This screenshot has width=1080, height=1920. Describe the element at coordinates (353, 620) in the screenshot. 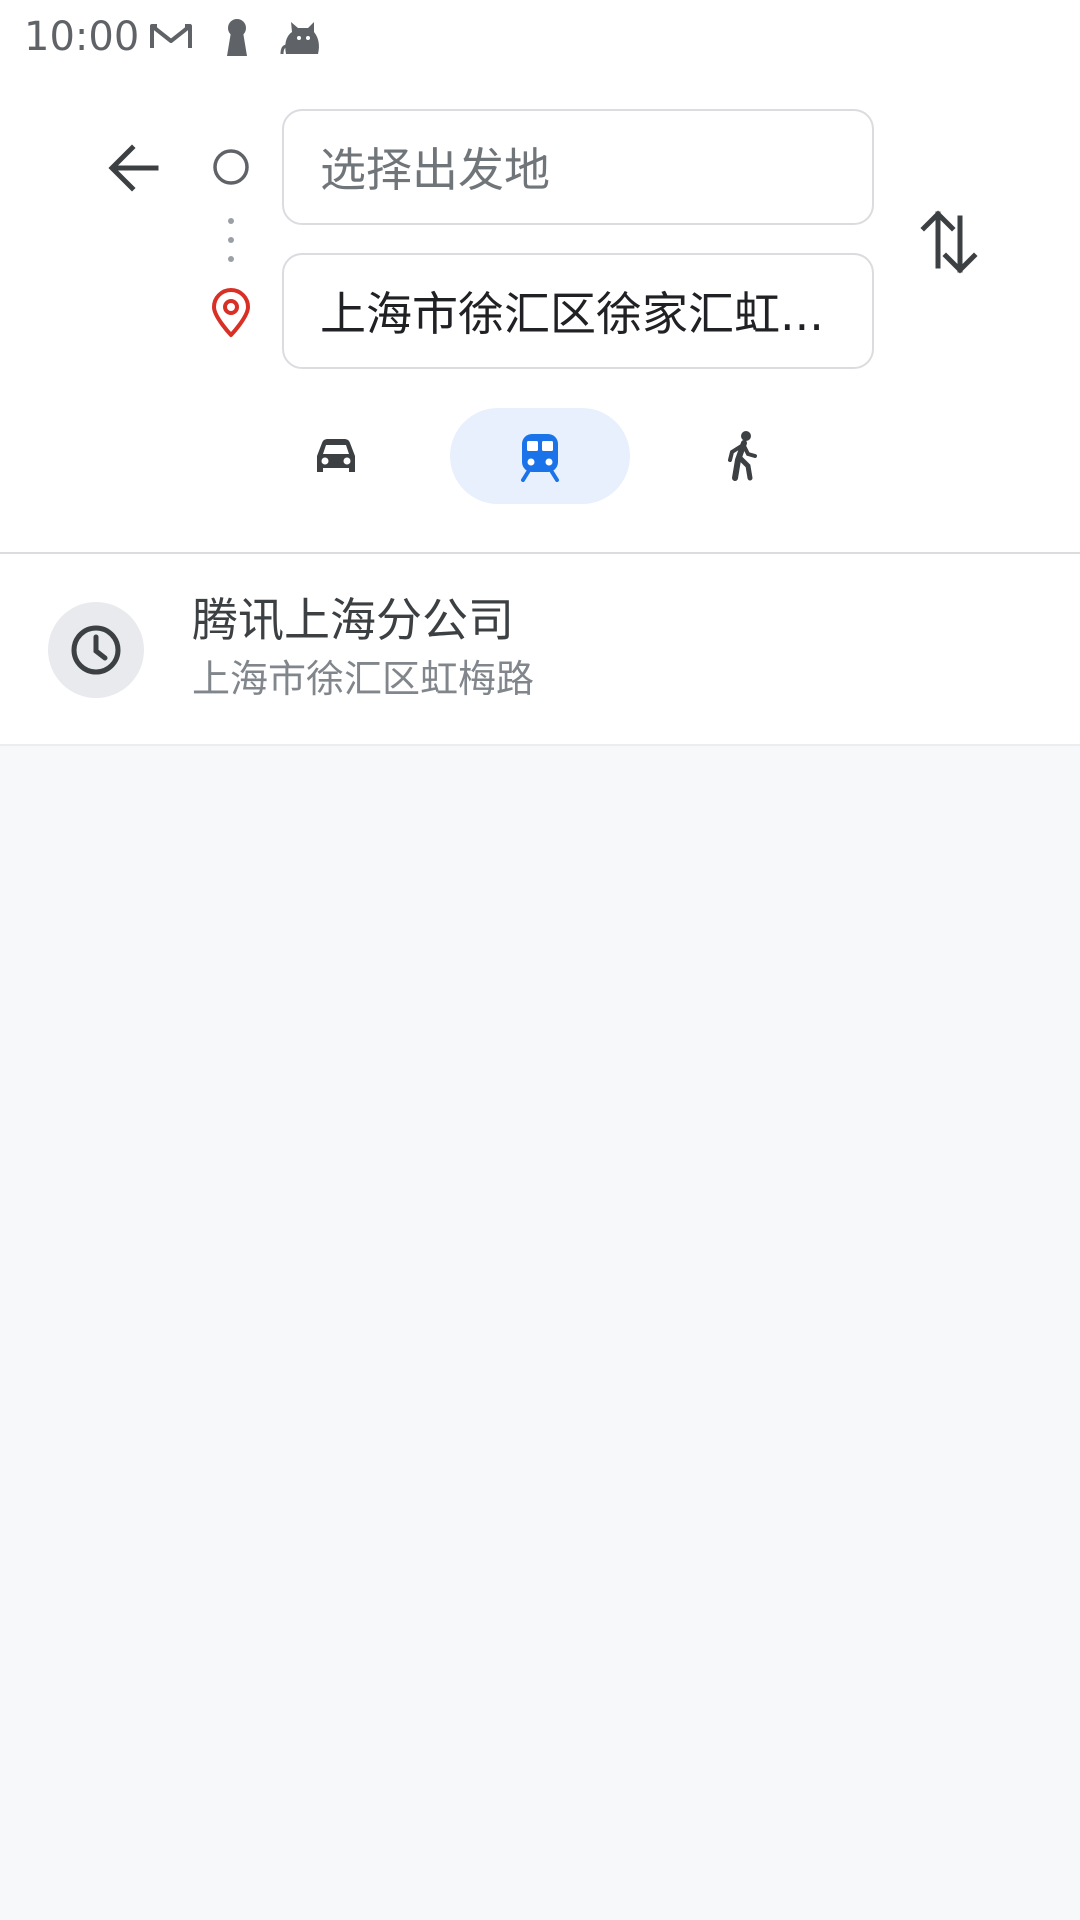

I see `history-item-title: 腾讯上海分公司` at that location.